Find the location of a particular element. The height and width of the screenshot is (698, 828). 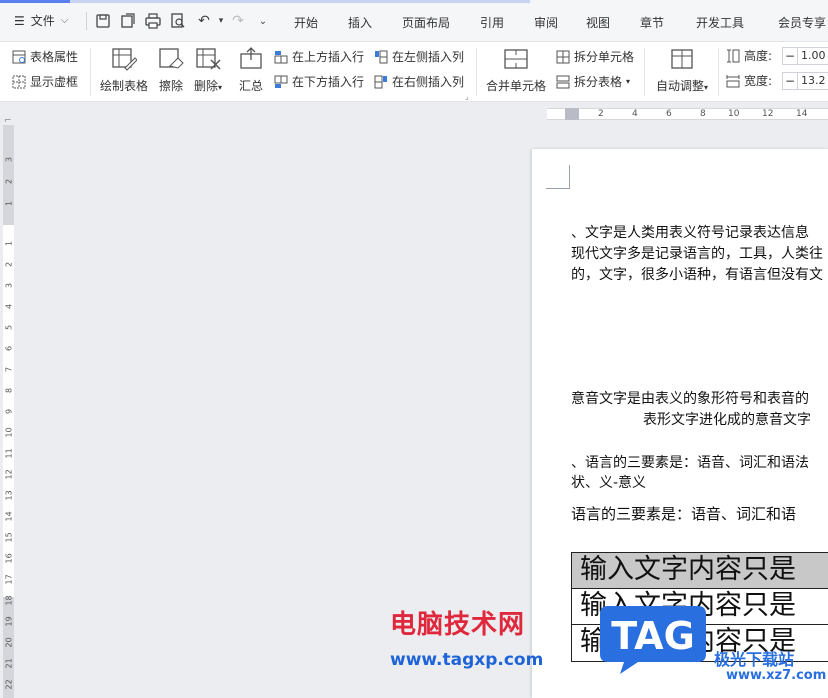

paragraph-line: 意音文字是由表义的象形符号和表音的 is located at coordinates (690, 399).